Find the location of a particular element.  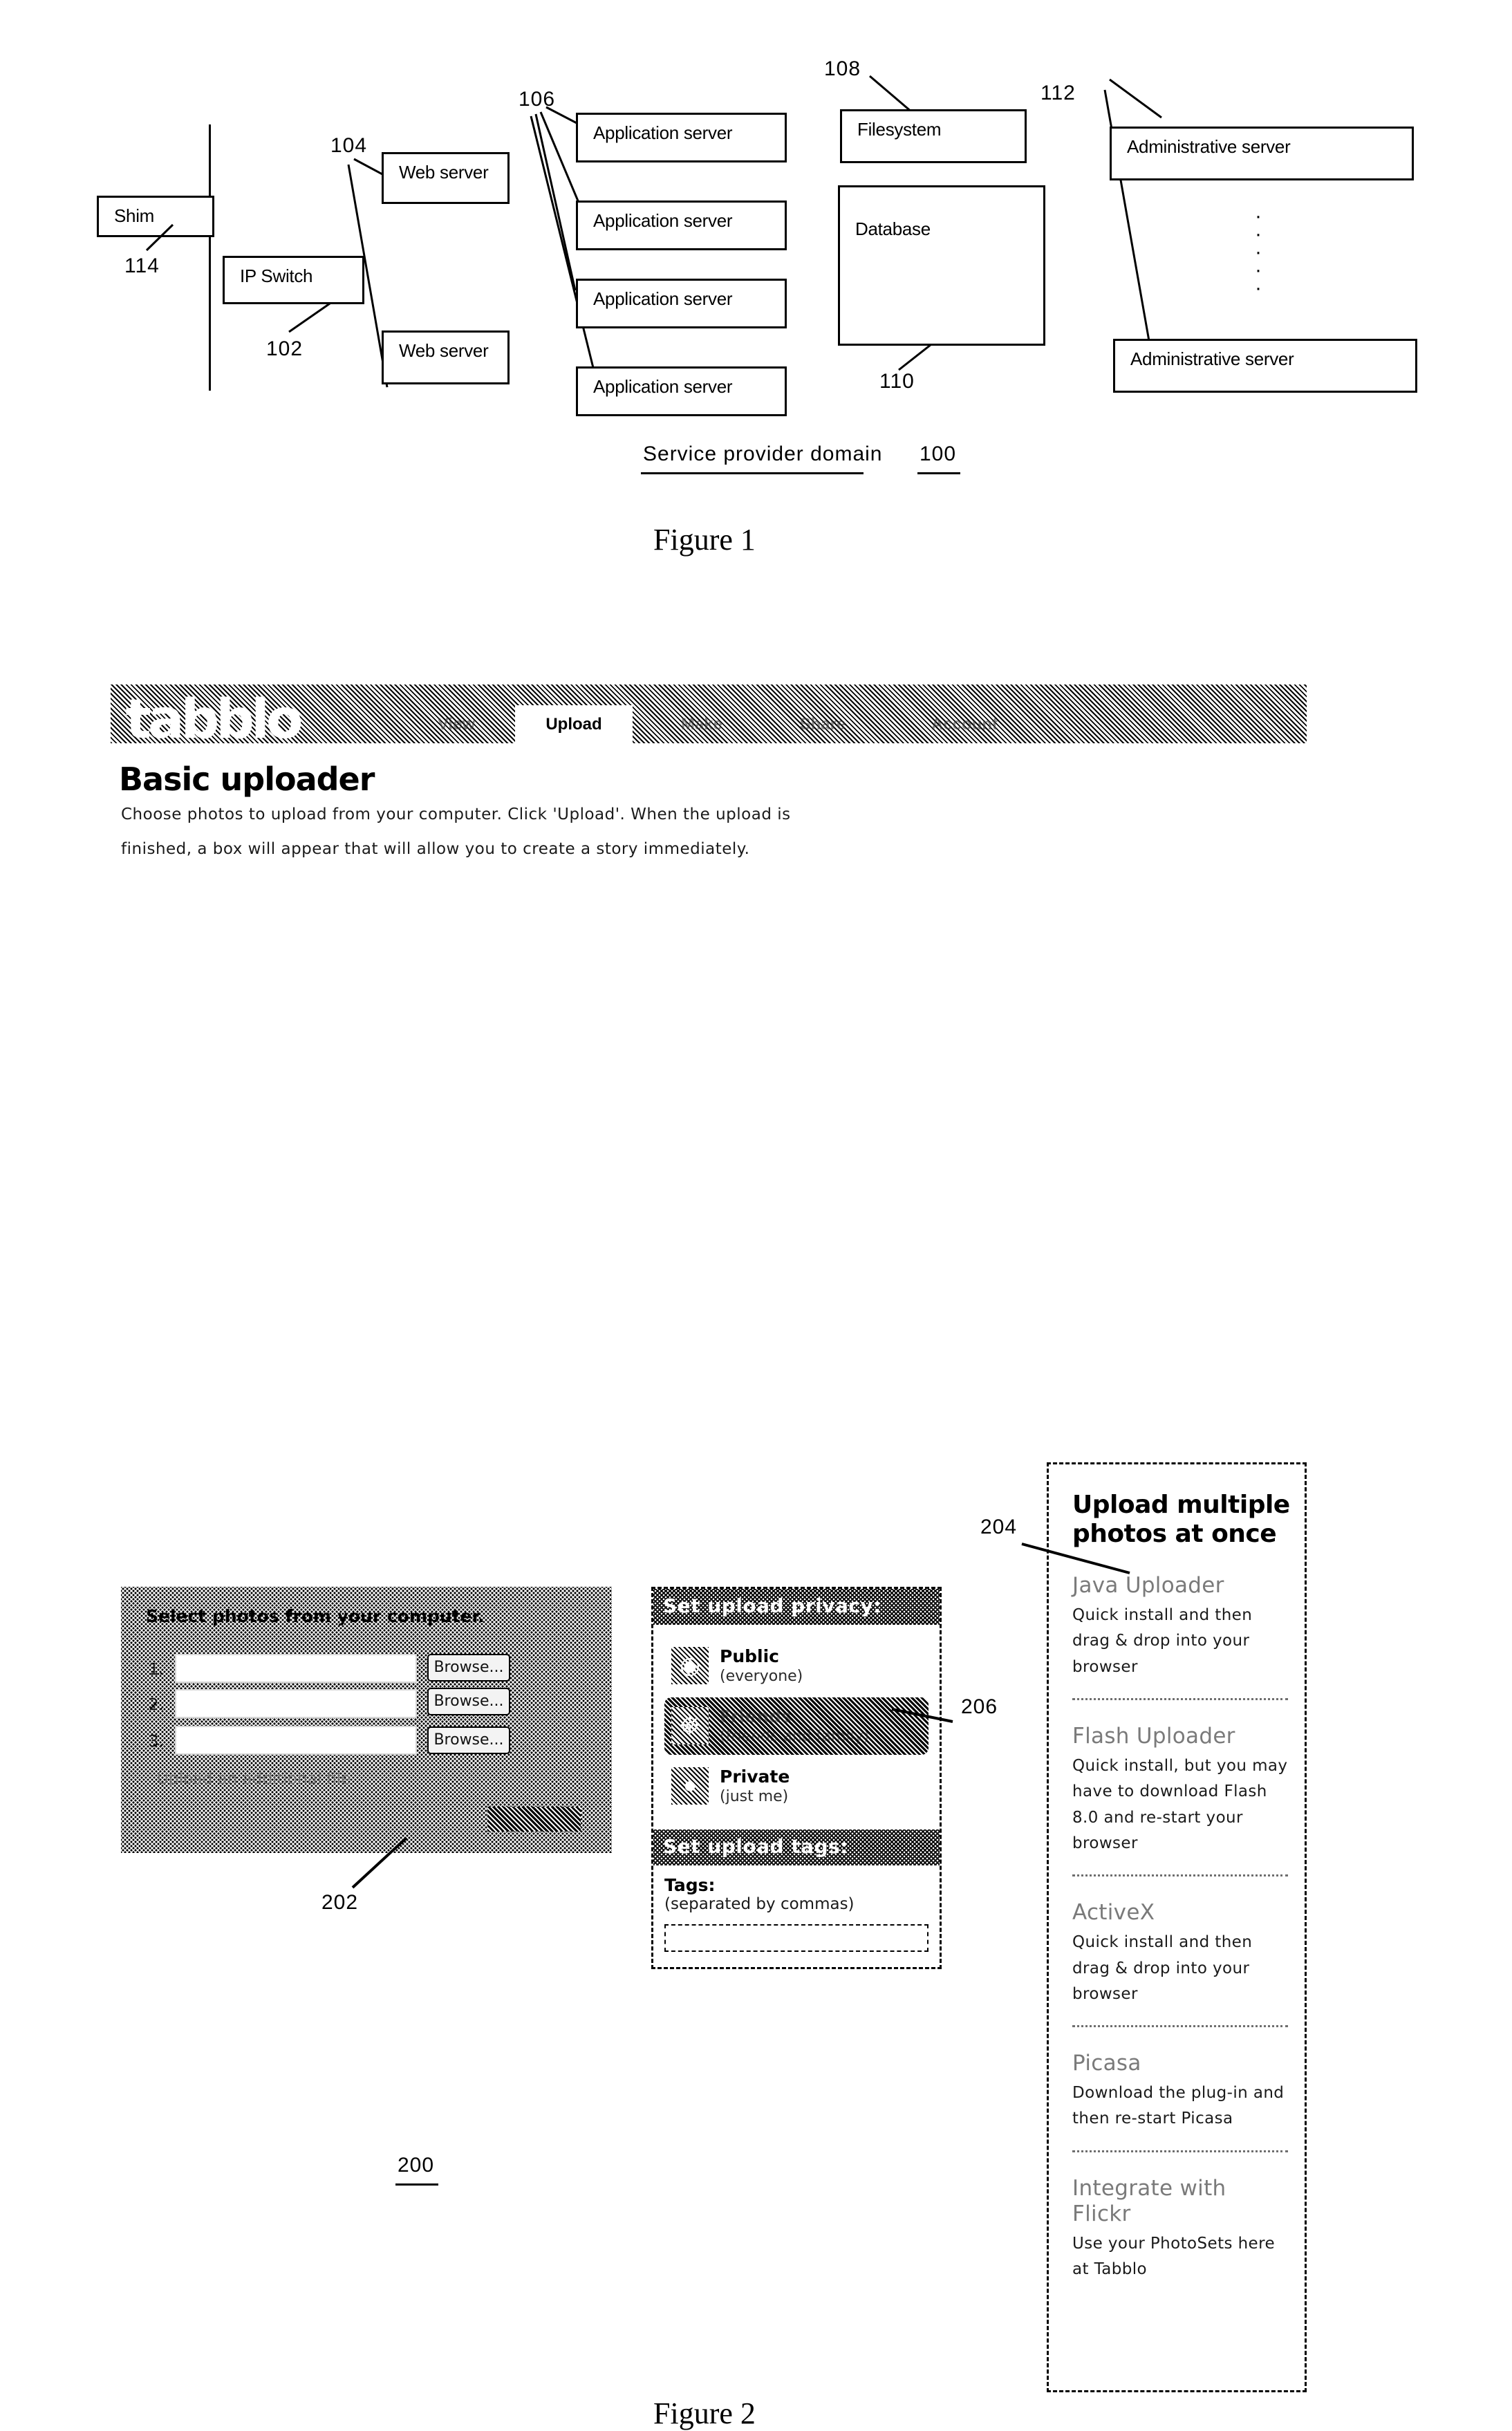

tags-section: Tags: (separated by commas) is located at coordinates (796, 1916).